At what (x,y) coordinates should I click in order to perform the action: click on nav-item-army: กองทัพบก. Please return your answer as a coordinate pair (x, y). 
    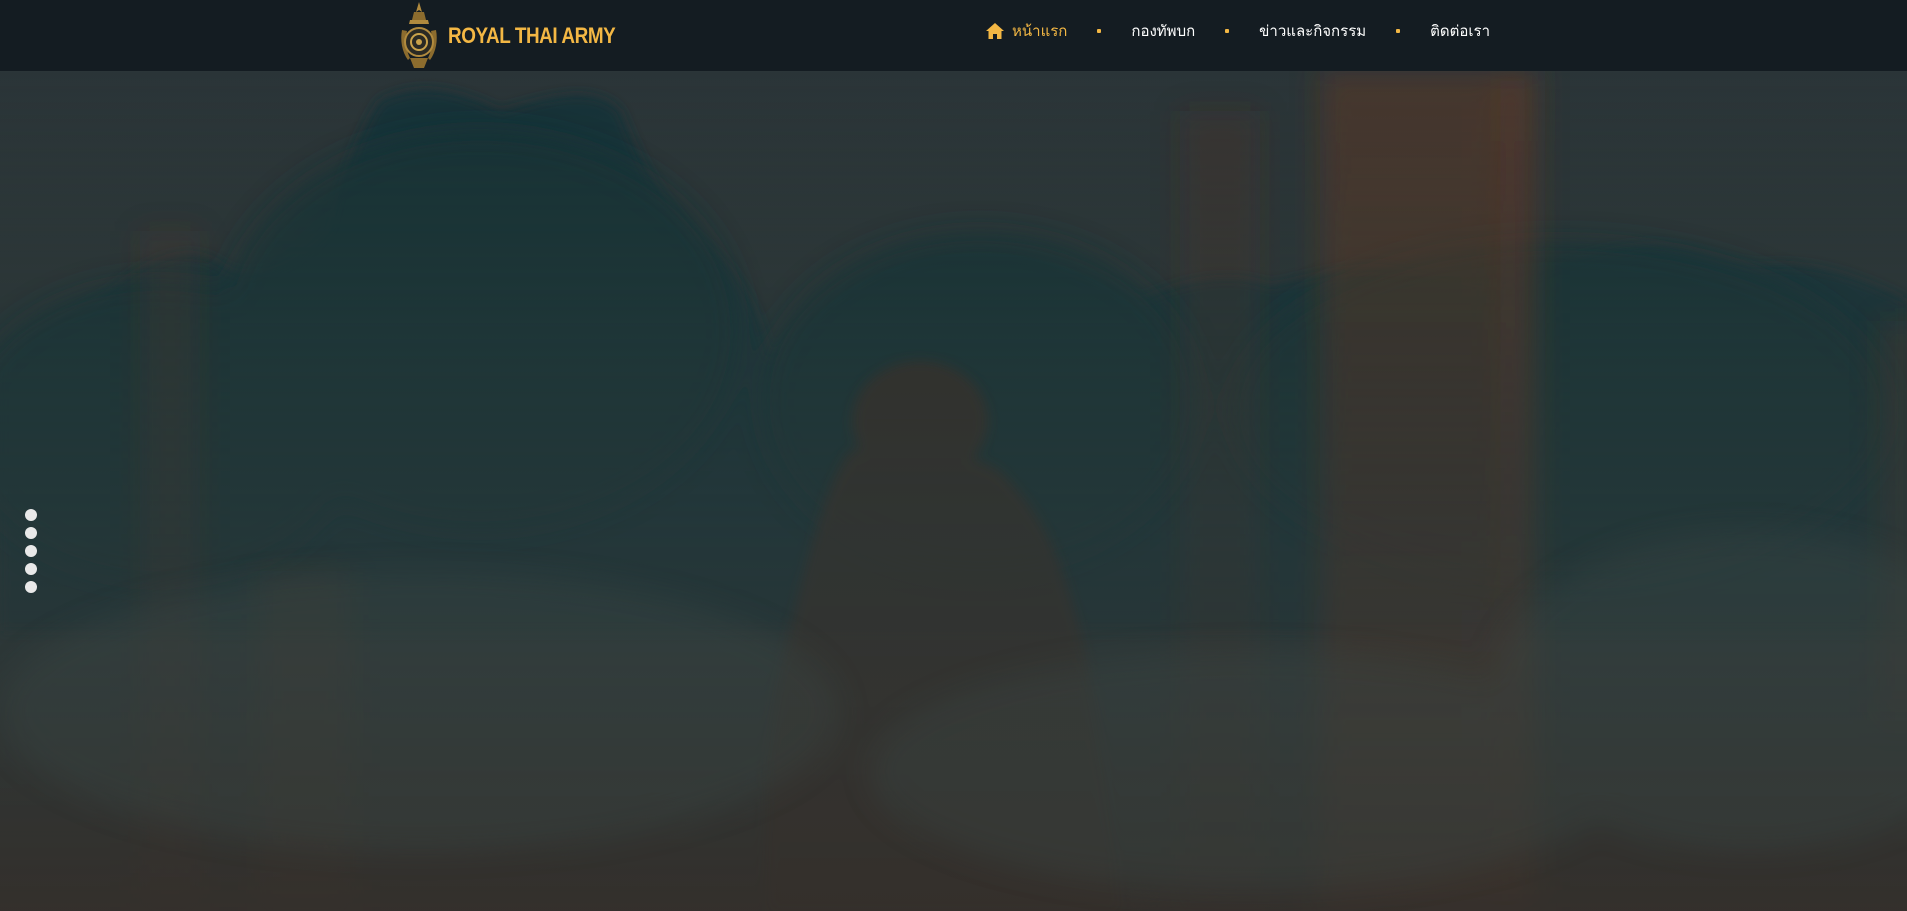
    Looking at the image, I should click on (1163, 31).